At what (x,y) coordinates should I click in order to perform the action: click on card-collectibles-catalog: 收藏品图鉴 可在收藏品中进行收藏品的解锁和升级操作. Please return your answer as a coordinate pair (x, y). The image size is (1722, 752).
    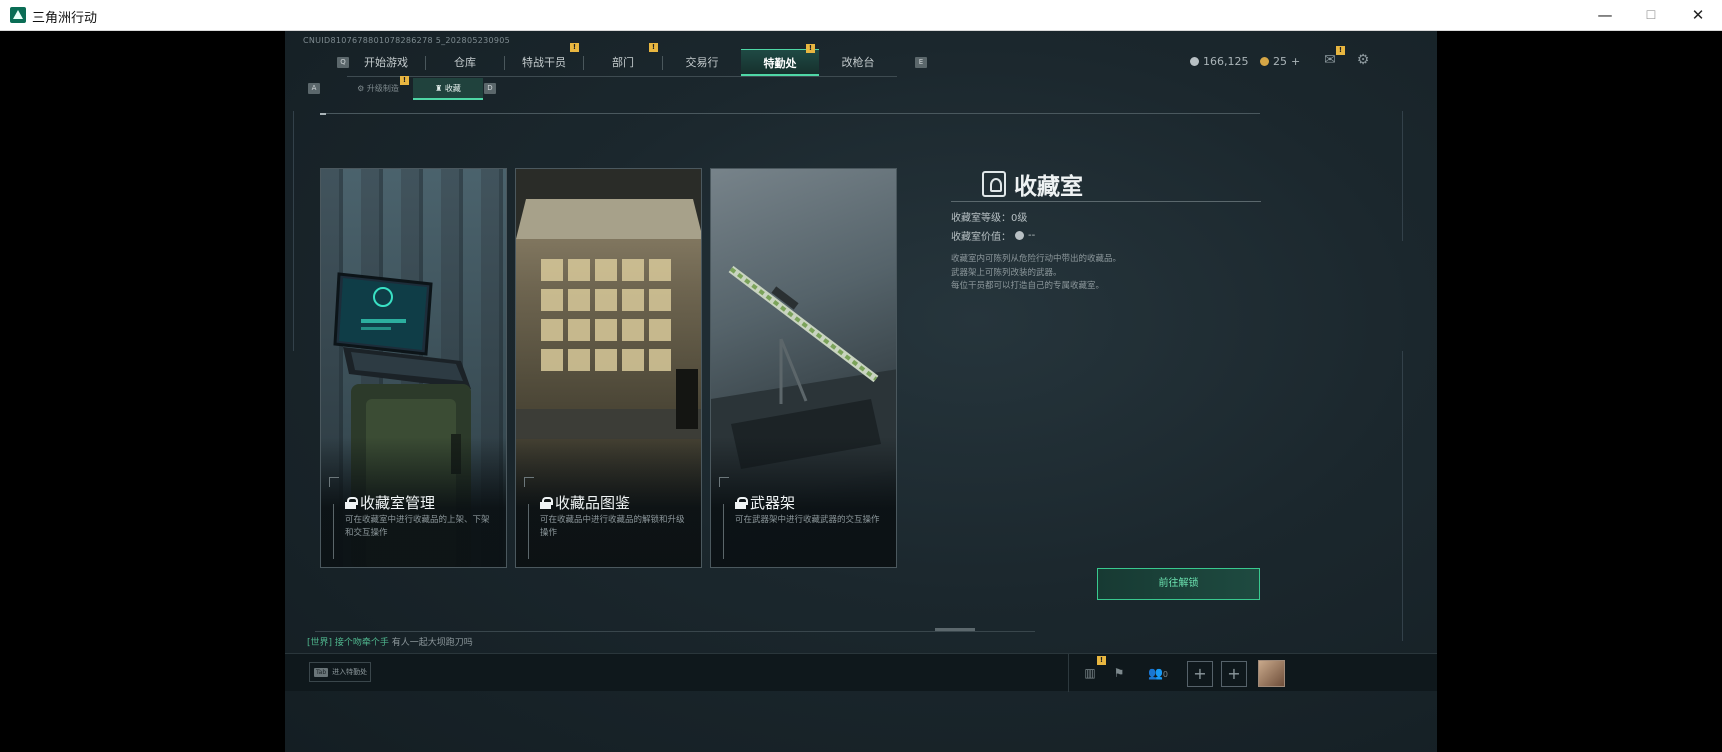
    Looking at the image, I should click on (608, 368).